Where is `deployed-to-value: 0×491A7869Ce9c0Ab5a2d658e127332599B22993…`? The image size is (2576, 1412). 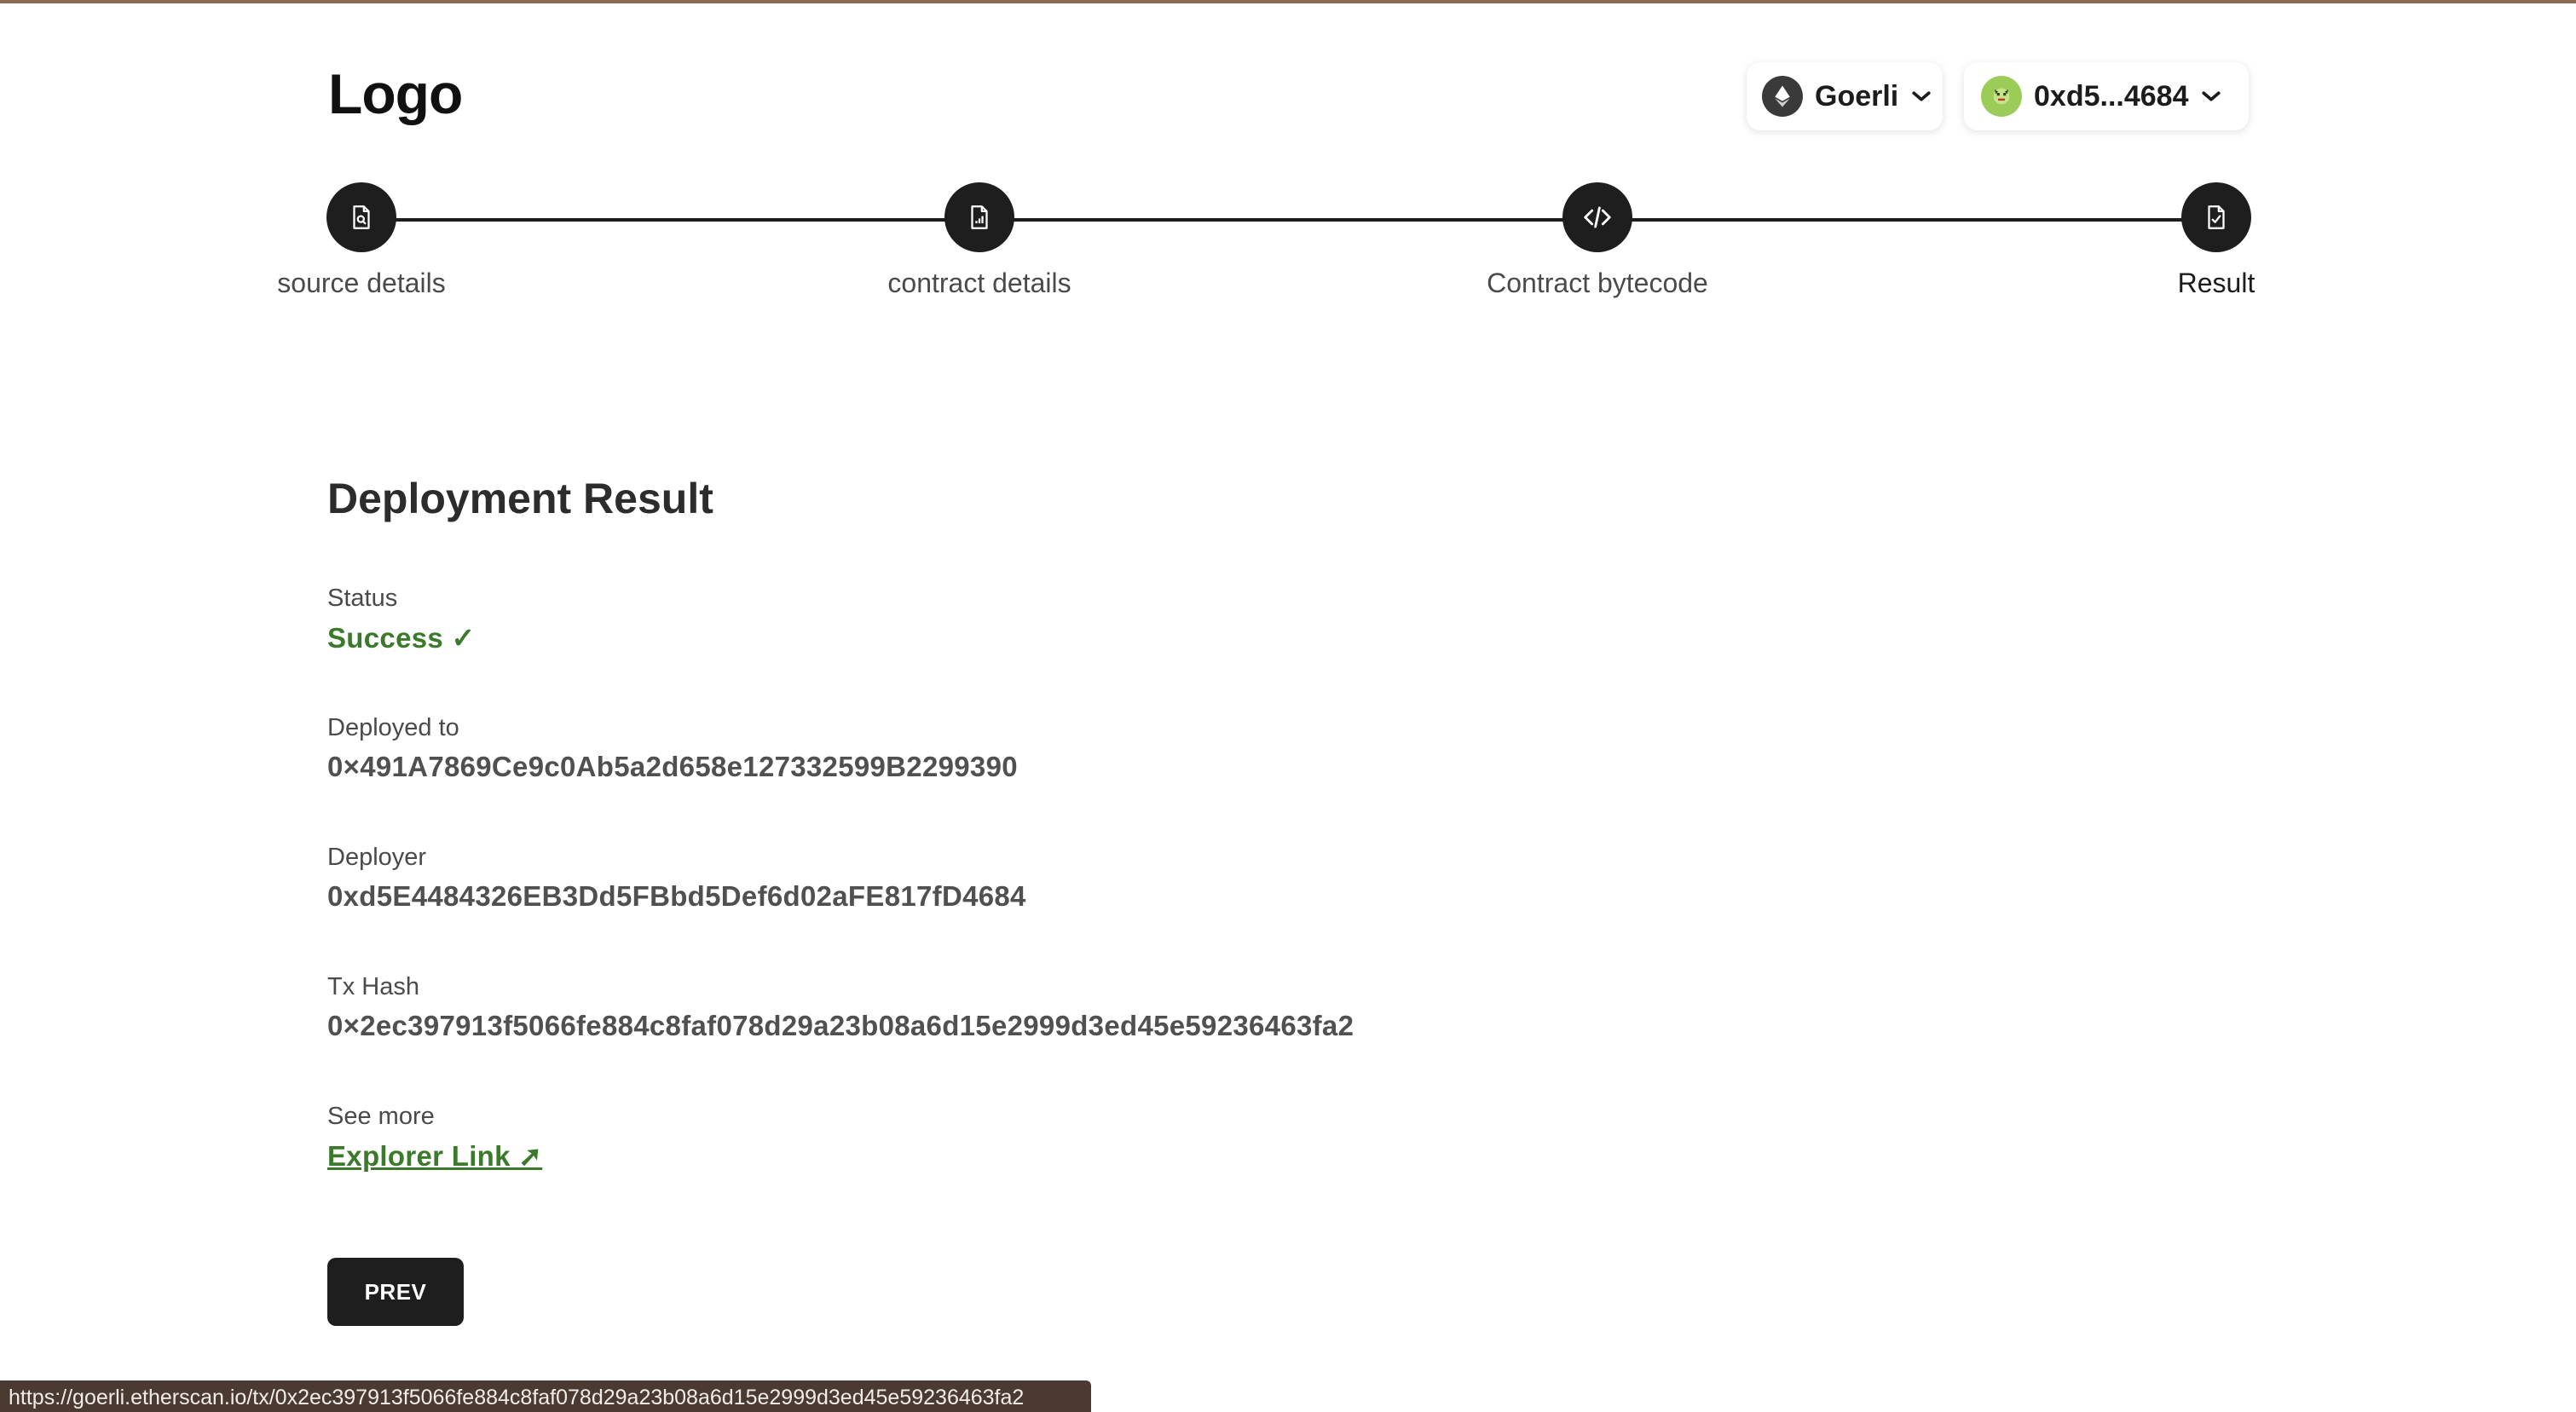
deployed-to-value: 0×491A7869Ce9c0Ab5a2d658e127332599B22993… is located at coordinates (672, 766).